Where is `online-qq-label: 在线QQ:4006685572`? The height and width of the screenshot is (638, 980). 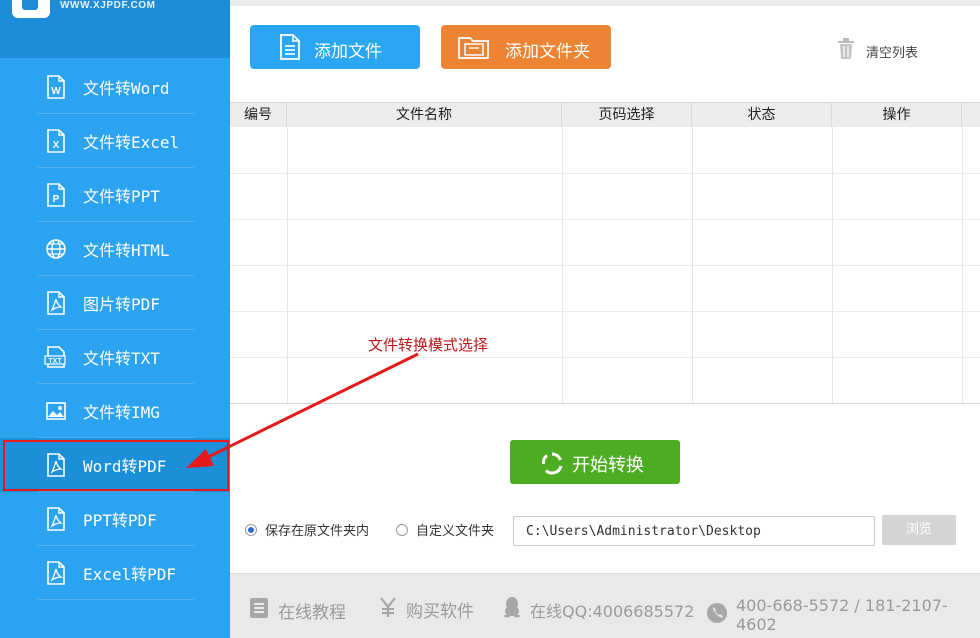 online-qq-label: 在线QQ:4006685572 is located at coordinates (612, 611).